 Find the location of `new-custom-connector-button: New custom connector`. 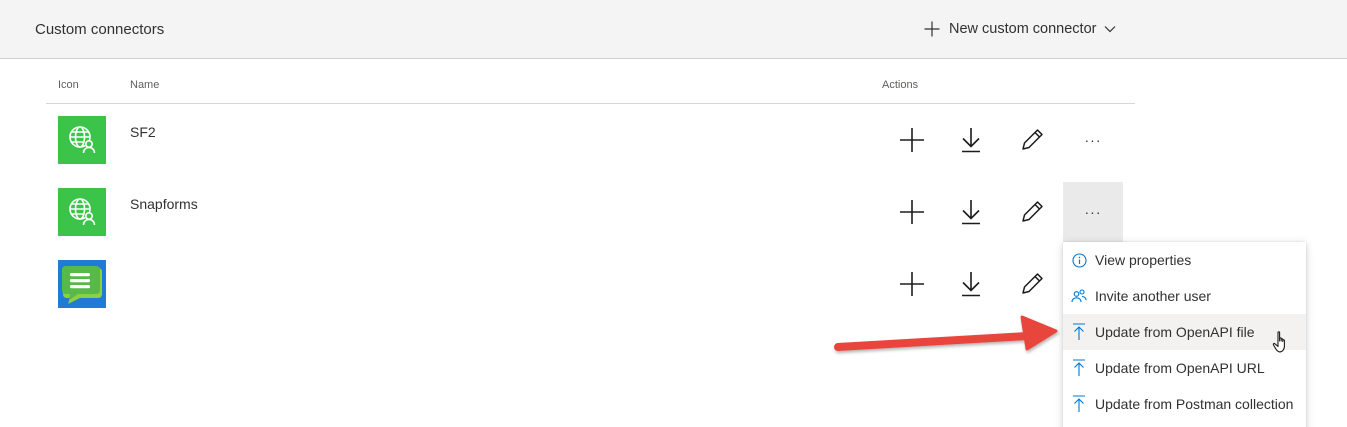

new-custom-connector-button: New custom connector is located at coordinates (1020, 29).